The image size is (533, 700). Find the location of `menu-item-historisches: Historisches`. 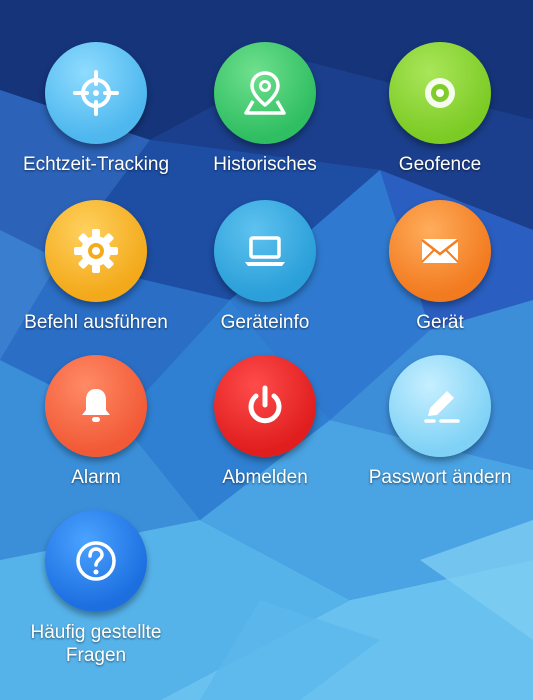

menu-item-historisches: Historisches is located at coordinates (265, 109).